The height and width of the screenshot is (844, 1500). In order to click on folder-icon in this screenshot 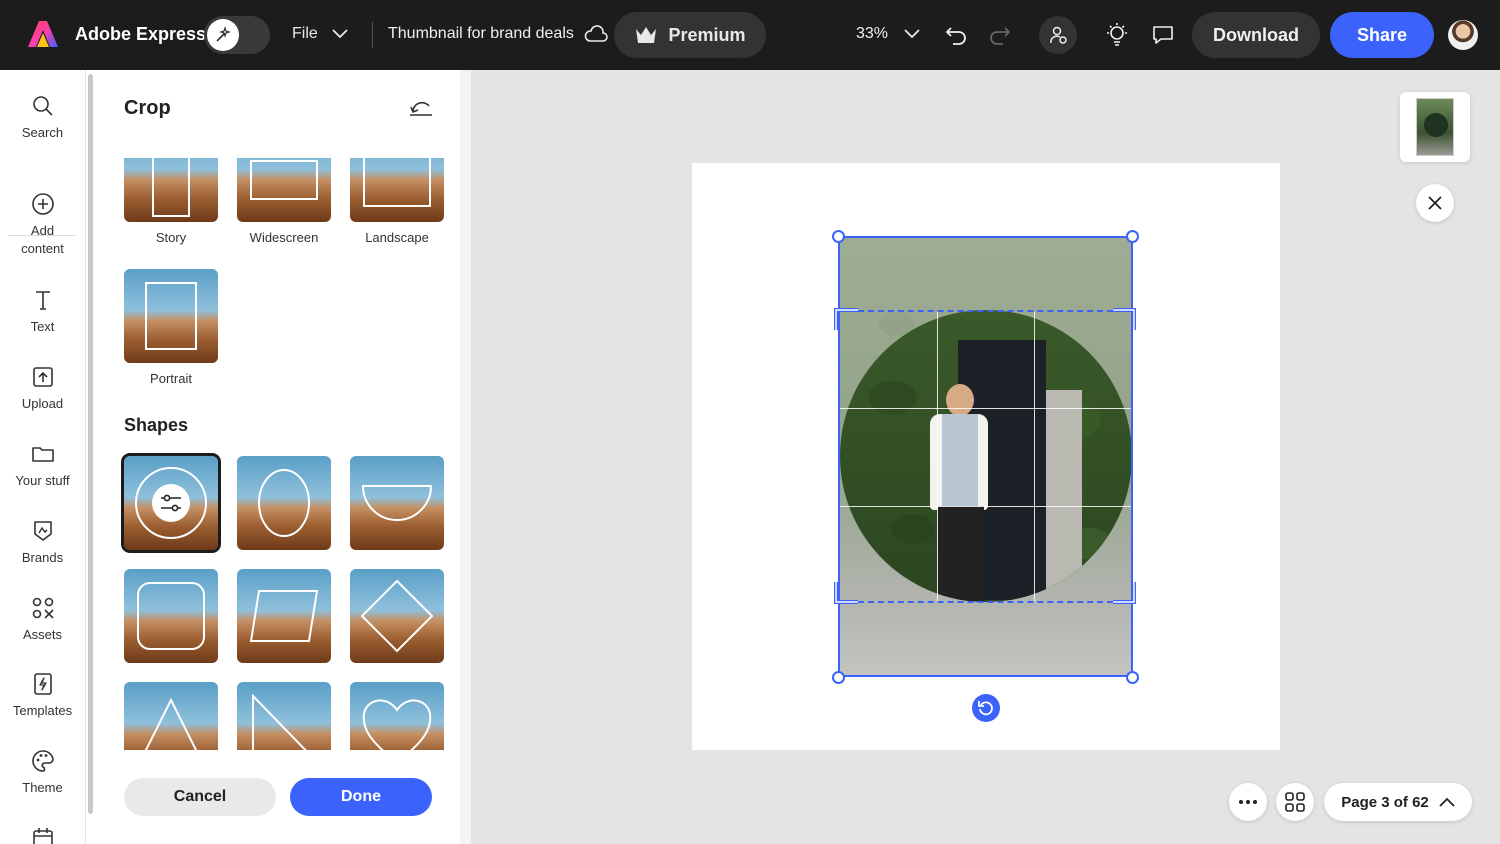, I will do `click(42, 454)`.